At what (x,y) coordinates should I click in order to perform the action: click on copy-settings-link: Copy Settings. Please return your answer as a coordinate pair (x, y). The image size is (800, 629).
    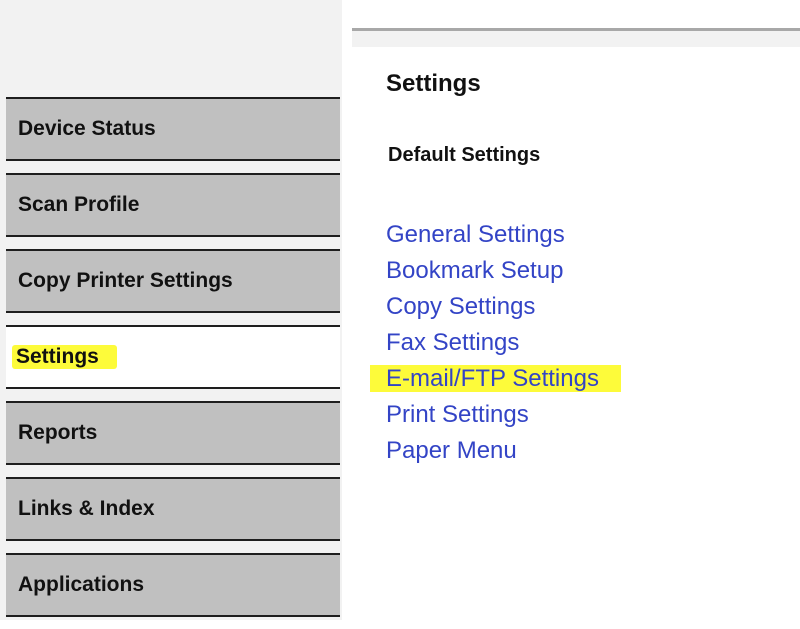
    Looking at the image, I should click on (460, 306).